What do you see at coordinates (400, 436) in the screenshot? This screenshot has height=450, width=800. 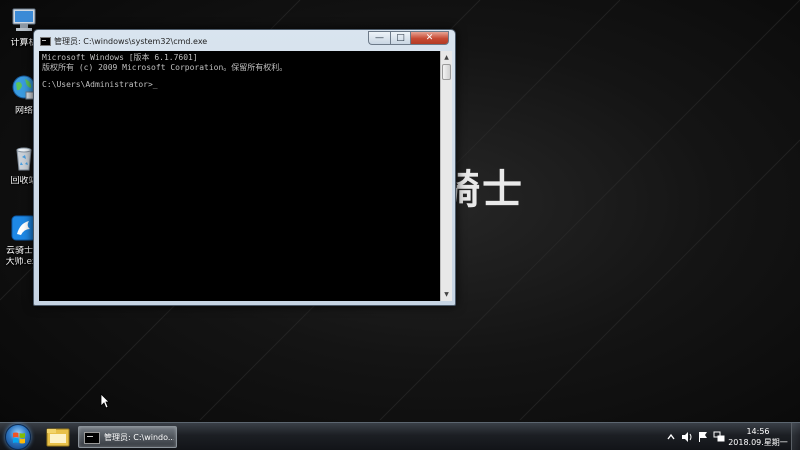 I see `taskbar: 管理员: C:\windo... 14:56 2018.09.星期一` at bounding box center [400, 436].